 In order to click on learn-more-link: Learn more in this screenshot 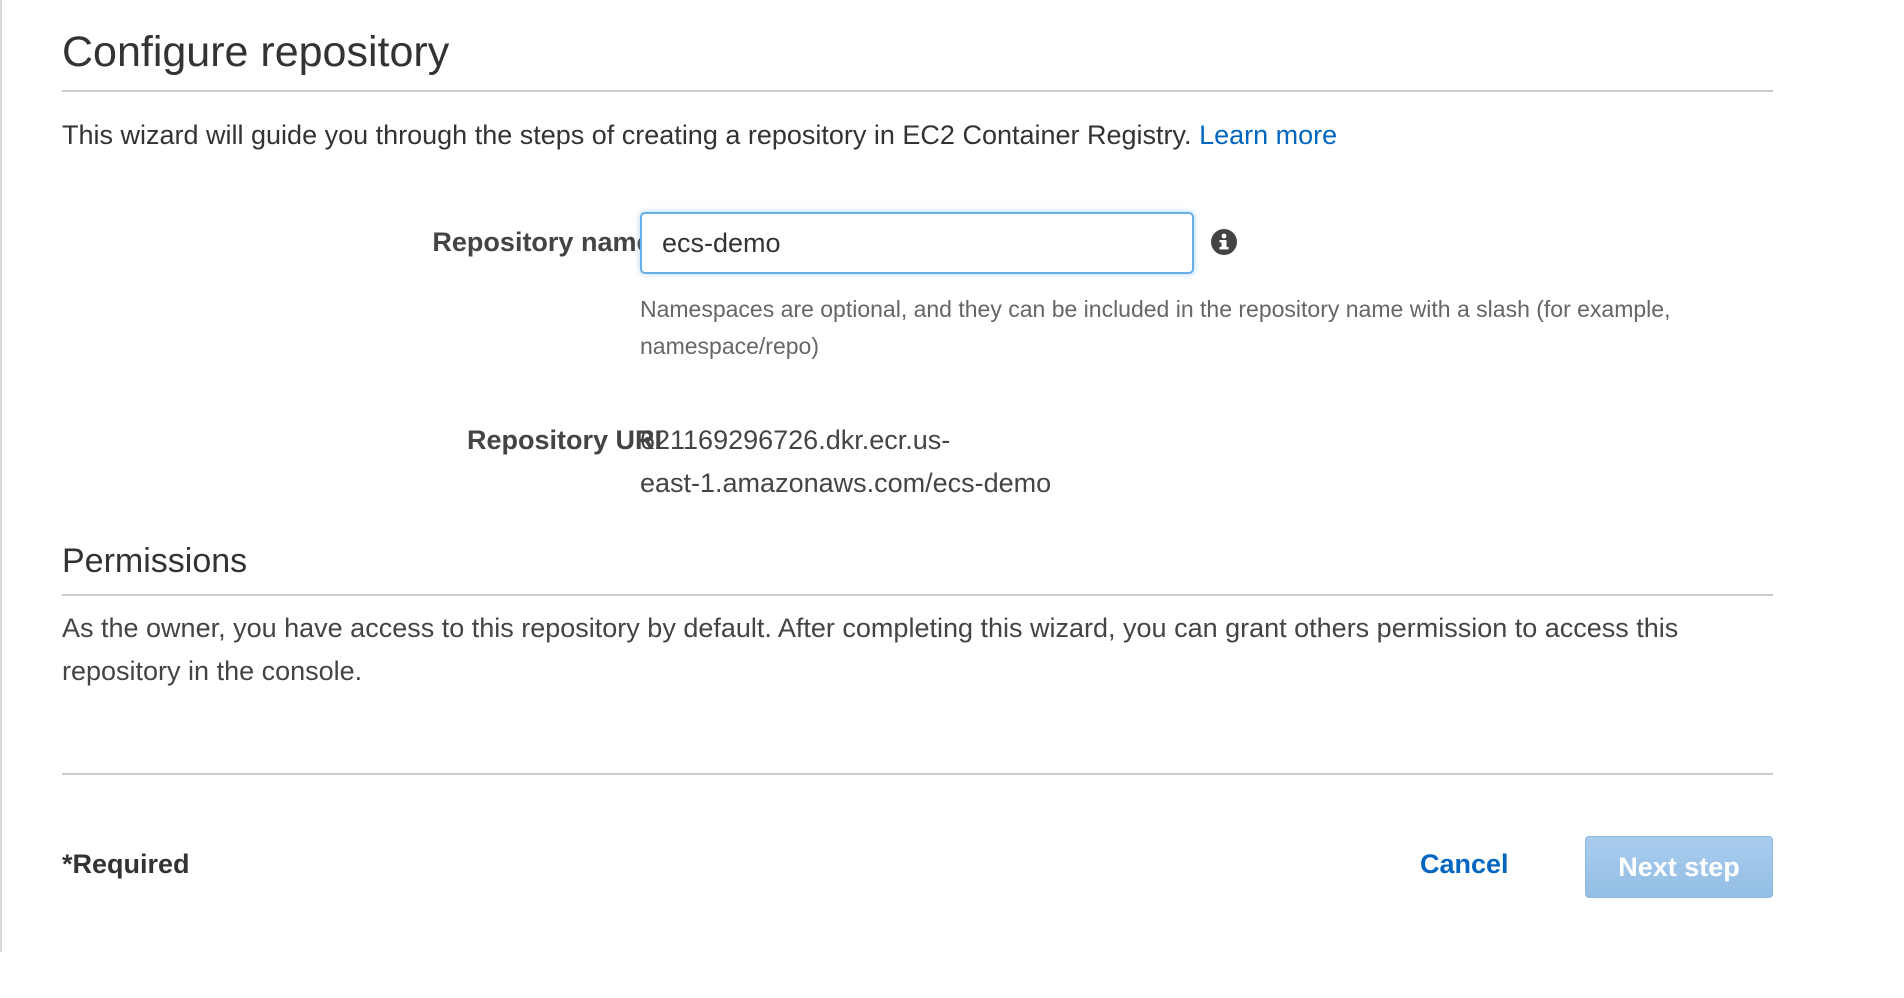, I will do `click(1268, 135)`.